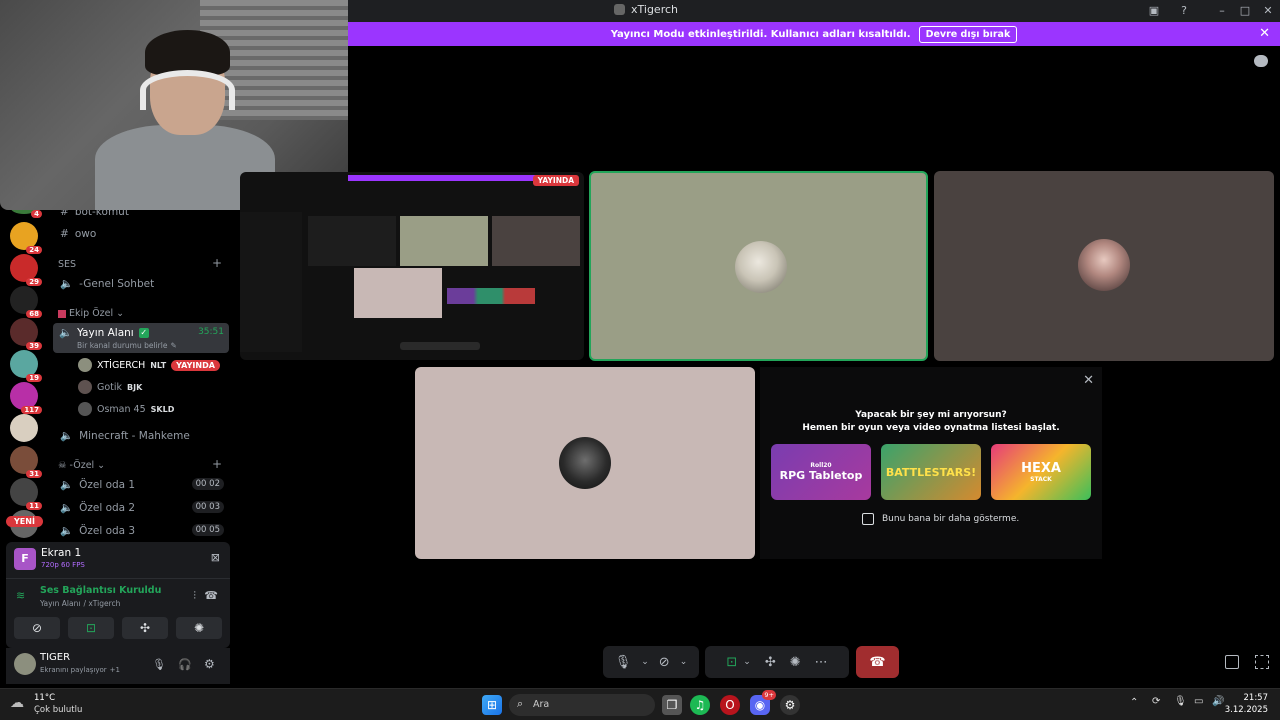  What do you see at coordinates (790, 705) in the screenshot?
I see `steam-icon: ⚙` at bounding box center [790, 705].